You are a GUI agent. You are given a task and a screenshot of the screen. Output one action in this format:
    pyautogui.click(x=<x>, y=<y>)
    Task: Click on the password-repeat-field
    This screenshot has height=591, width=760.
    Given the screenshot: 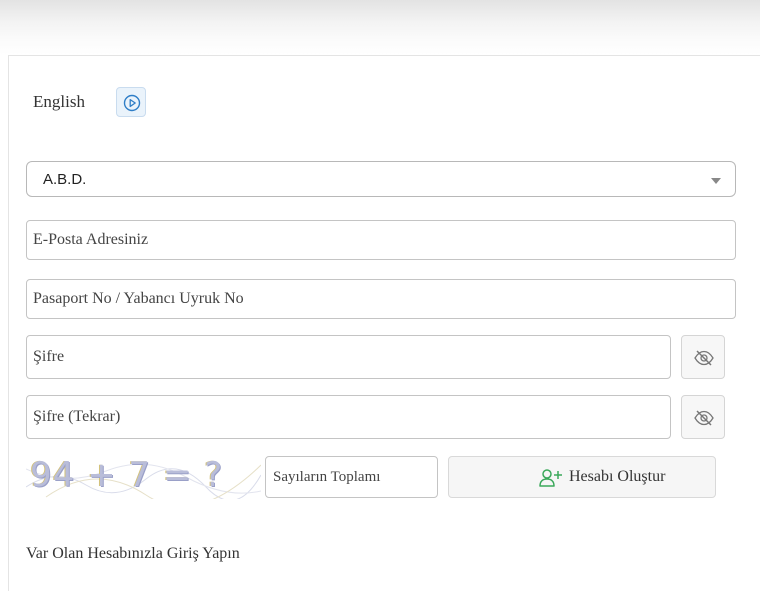 What is the action you would take?
    pyautogui.click(x=348, y=417)
    